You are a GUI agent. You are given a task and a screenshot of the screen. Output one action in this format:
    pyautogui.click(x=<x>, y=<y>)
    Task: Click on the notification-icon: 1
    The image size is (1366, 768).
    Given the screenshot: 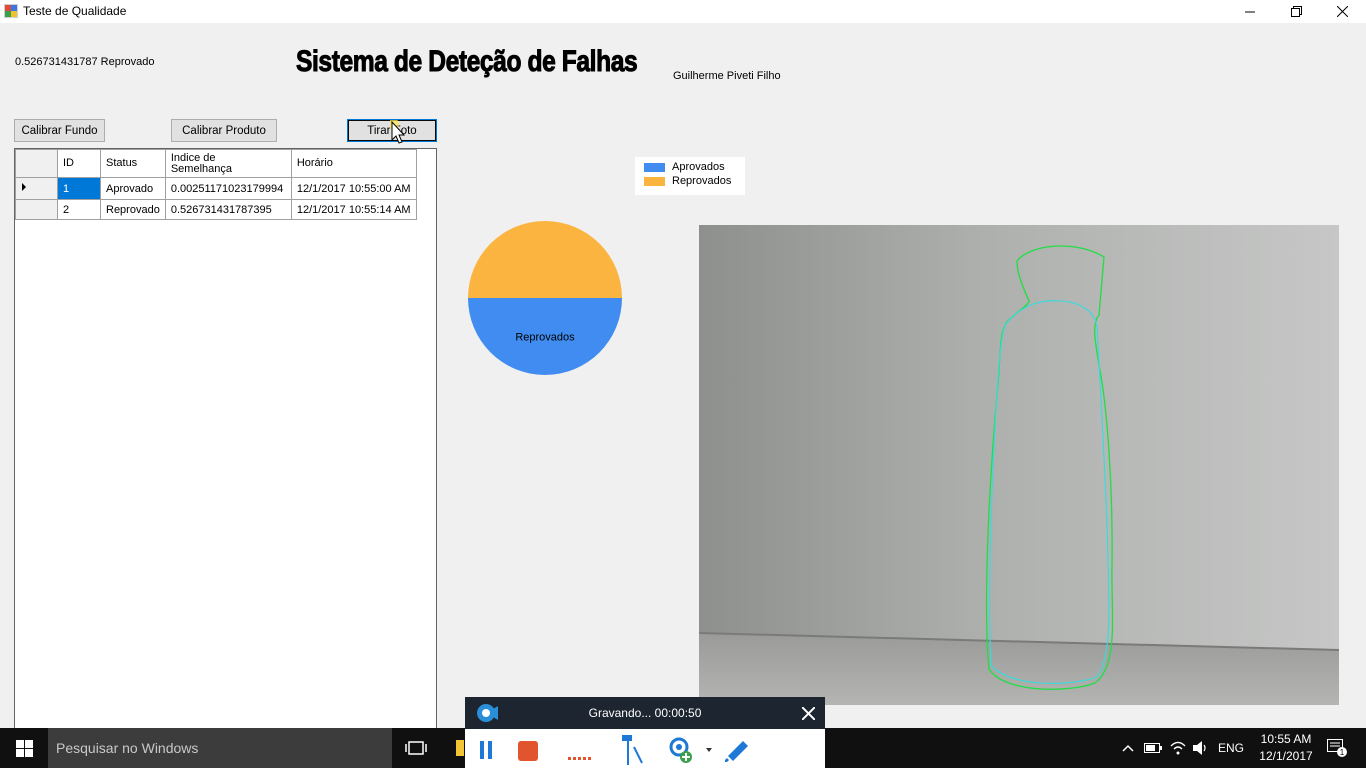 What is the action you would take?
    pyautogui.click(x=1337, y=748)
    